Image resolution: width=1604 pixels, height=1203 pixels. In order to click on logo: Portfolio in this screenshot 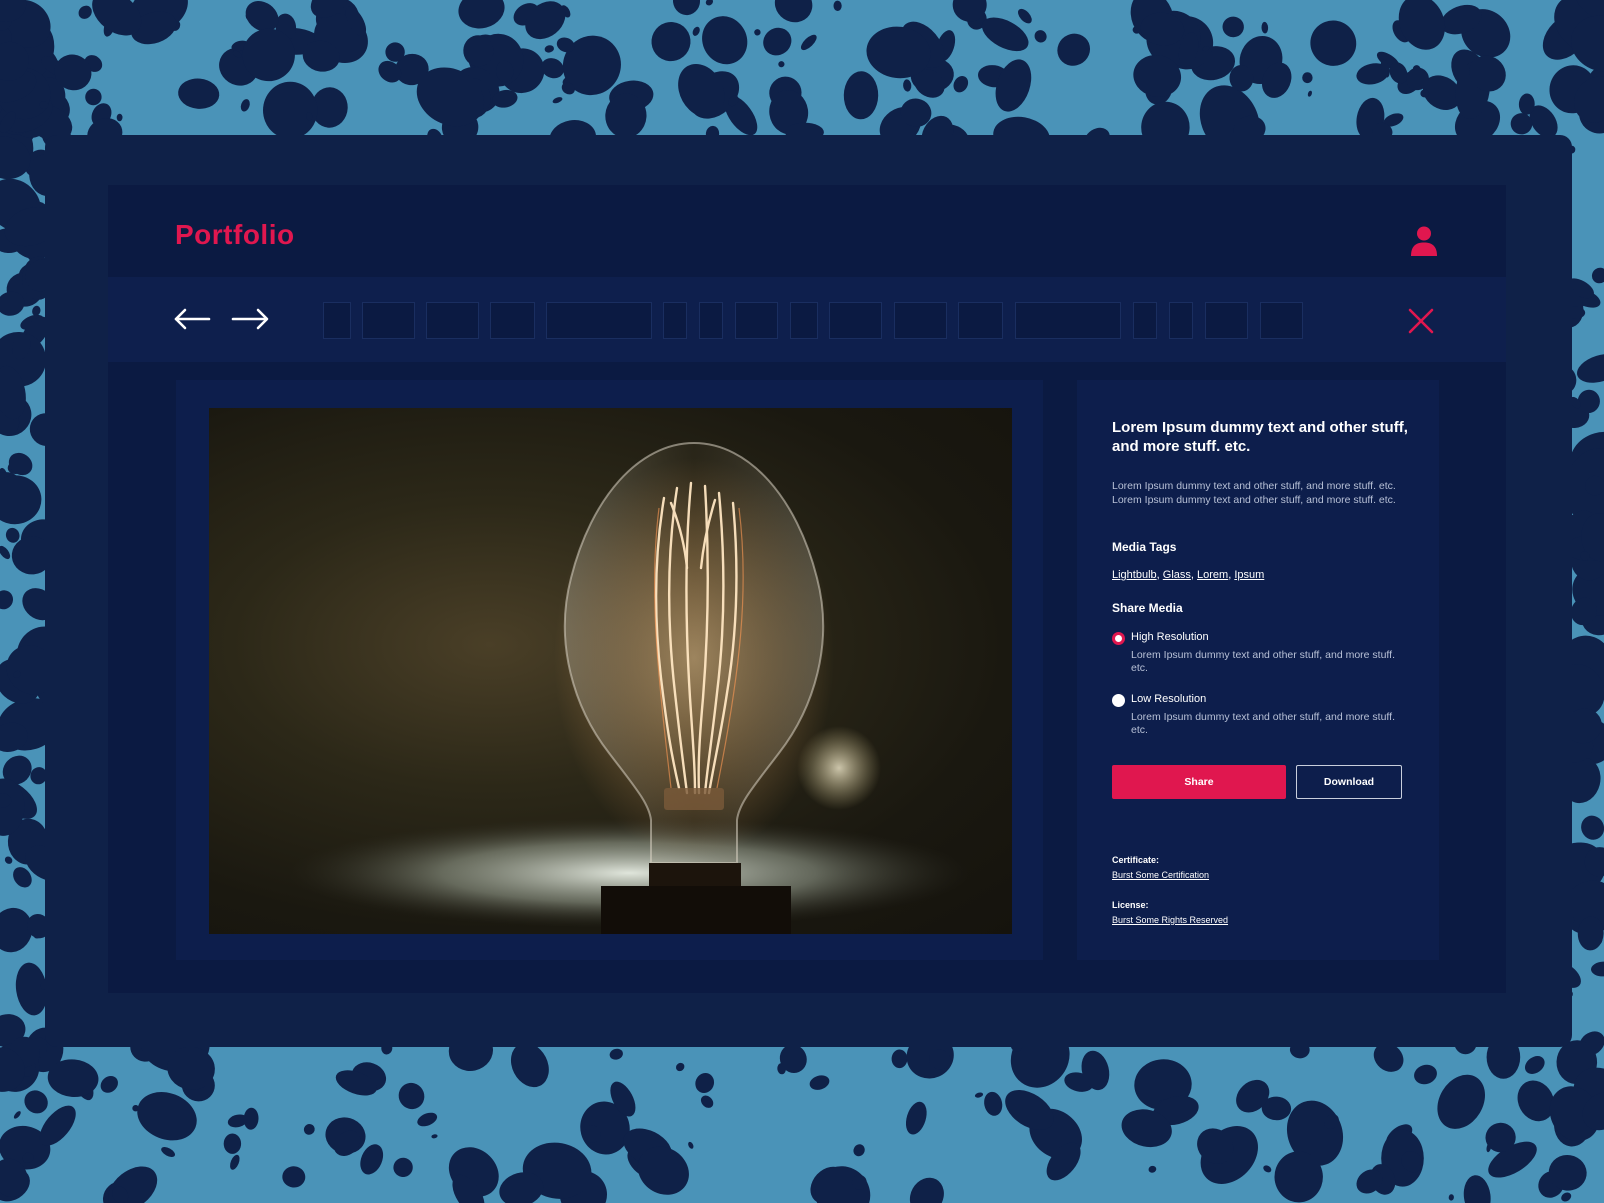, I will do `click(235, 235)`.